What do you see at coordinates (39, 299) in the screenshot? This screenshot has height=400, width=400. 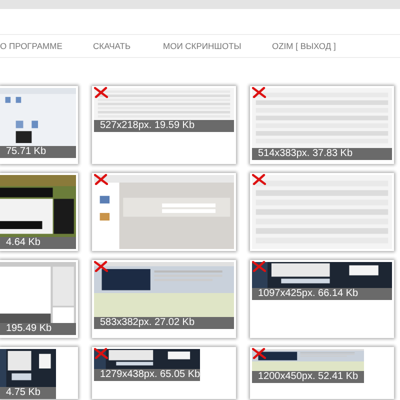 I see `screenshot-card: 195.49 Kb` at bounding box center [39, 299].